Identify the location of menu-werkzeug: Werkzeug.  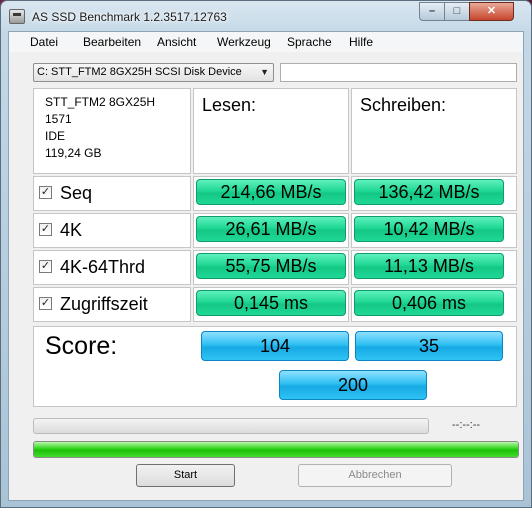
(244, 42).